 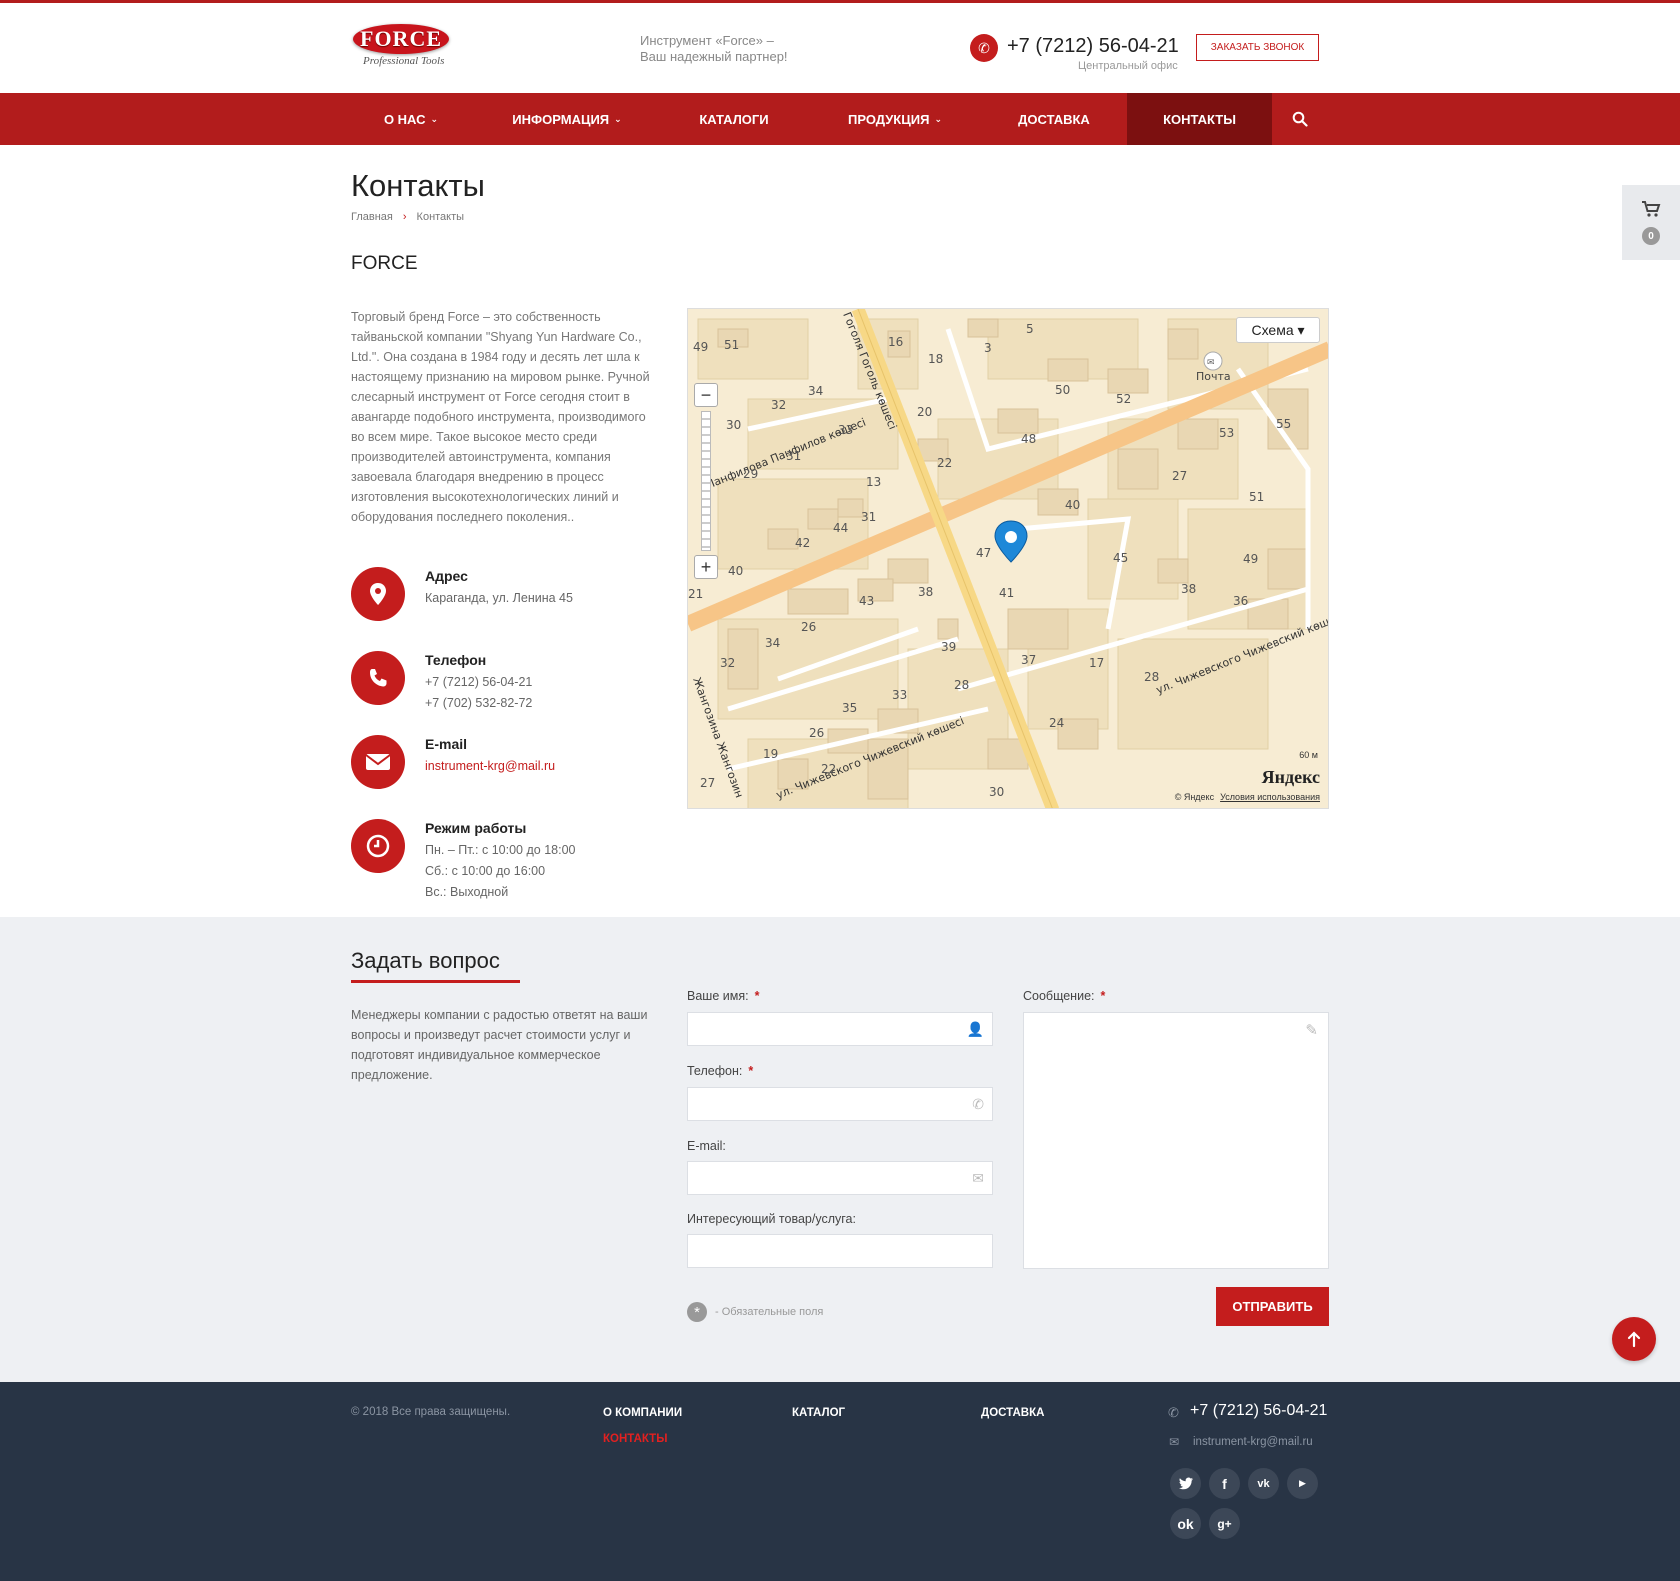 I want to click on house-number: 49, so click(x=1250, y=559).